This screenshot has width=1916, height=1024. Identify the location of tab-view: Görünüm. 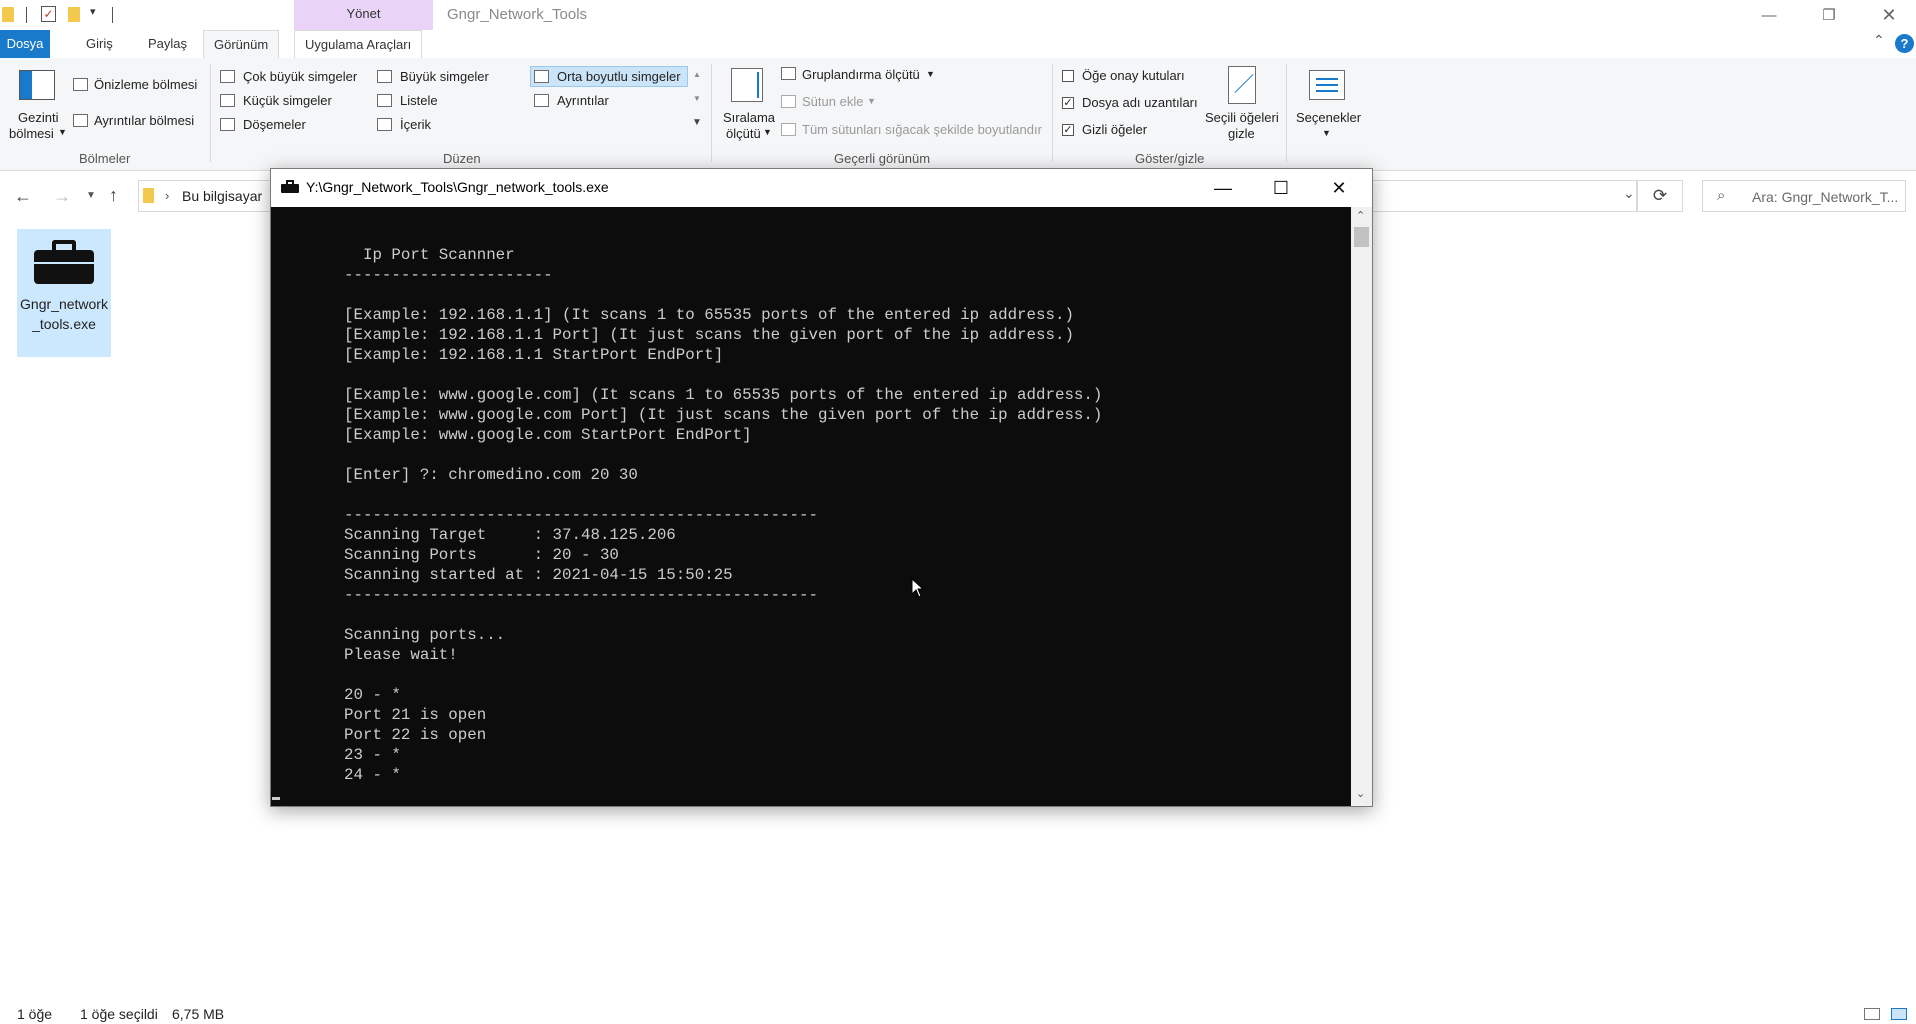
(241, 44).